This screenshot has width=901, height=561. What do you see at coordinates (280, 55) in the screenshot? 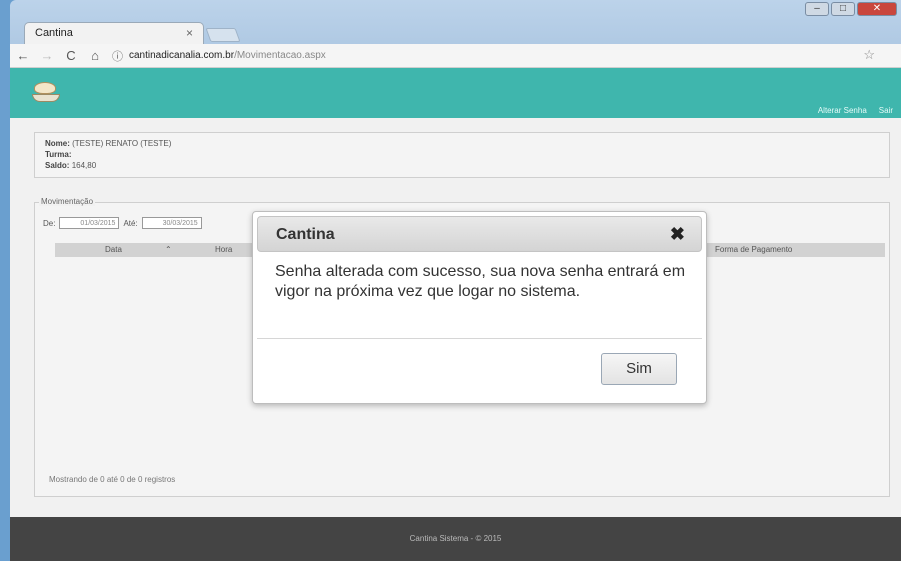
I see `address-path: /Movimentacao.aspx` at bounding box center [280, 55].